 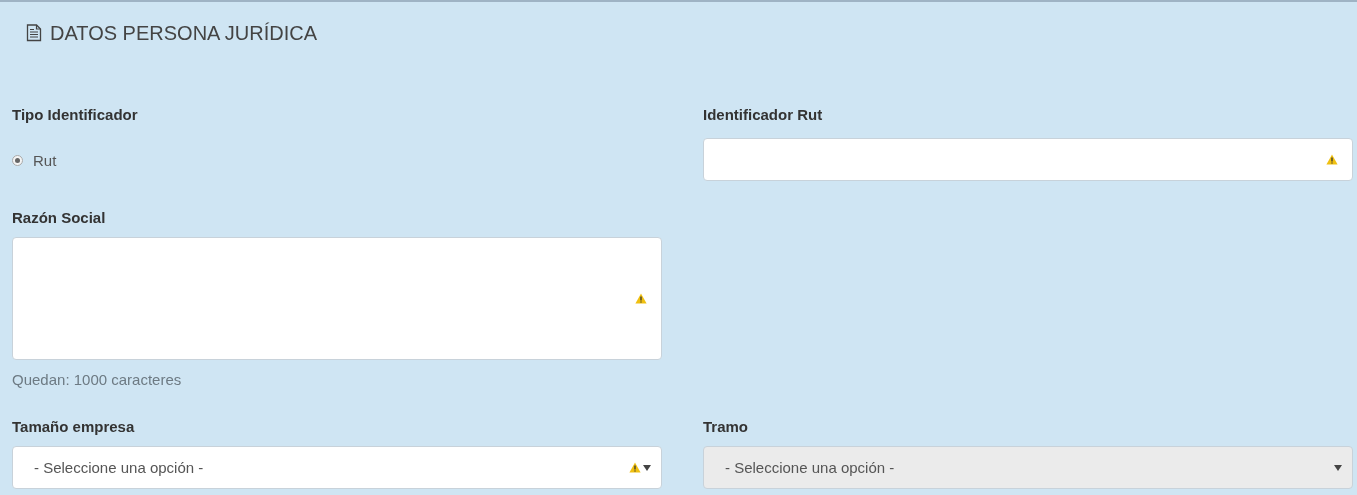 I want to click on section-title: DATOS PERSONA JURÍDICA, so click(x=184, y=33).